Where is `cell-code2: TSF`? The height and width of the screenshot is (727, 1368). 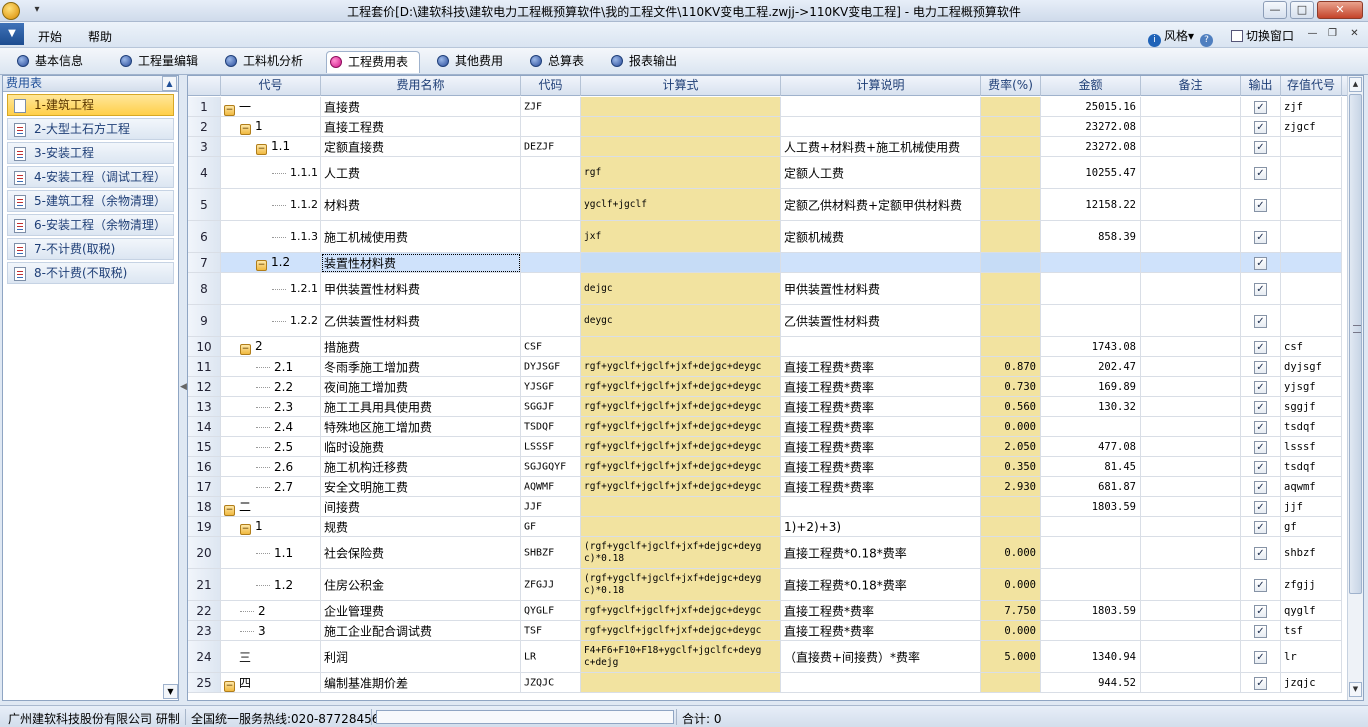
cell-code2: TSF is located at coordinates (551, 630).